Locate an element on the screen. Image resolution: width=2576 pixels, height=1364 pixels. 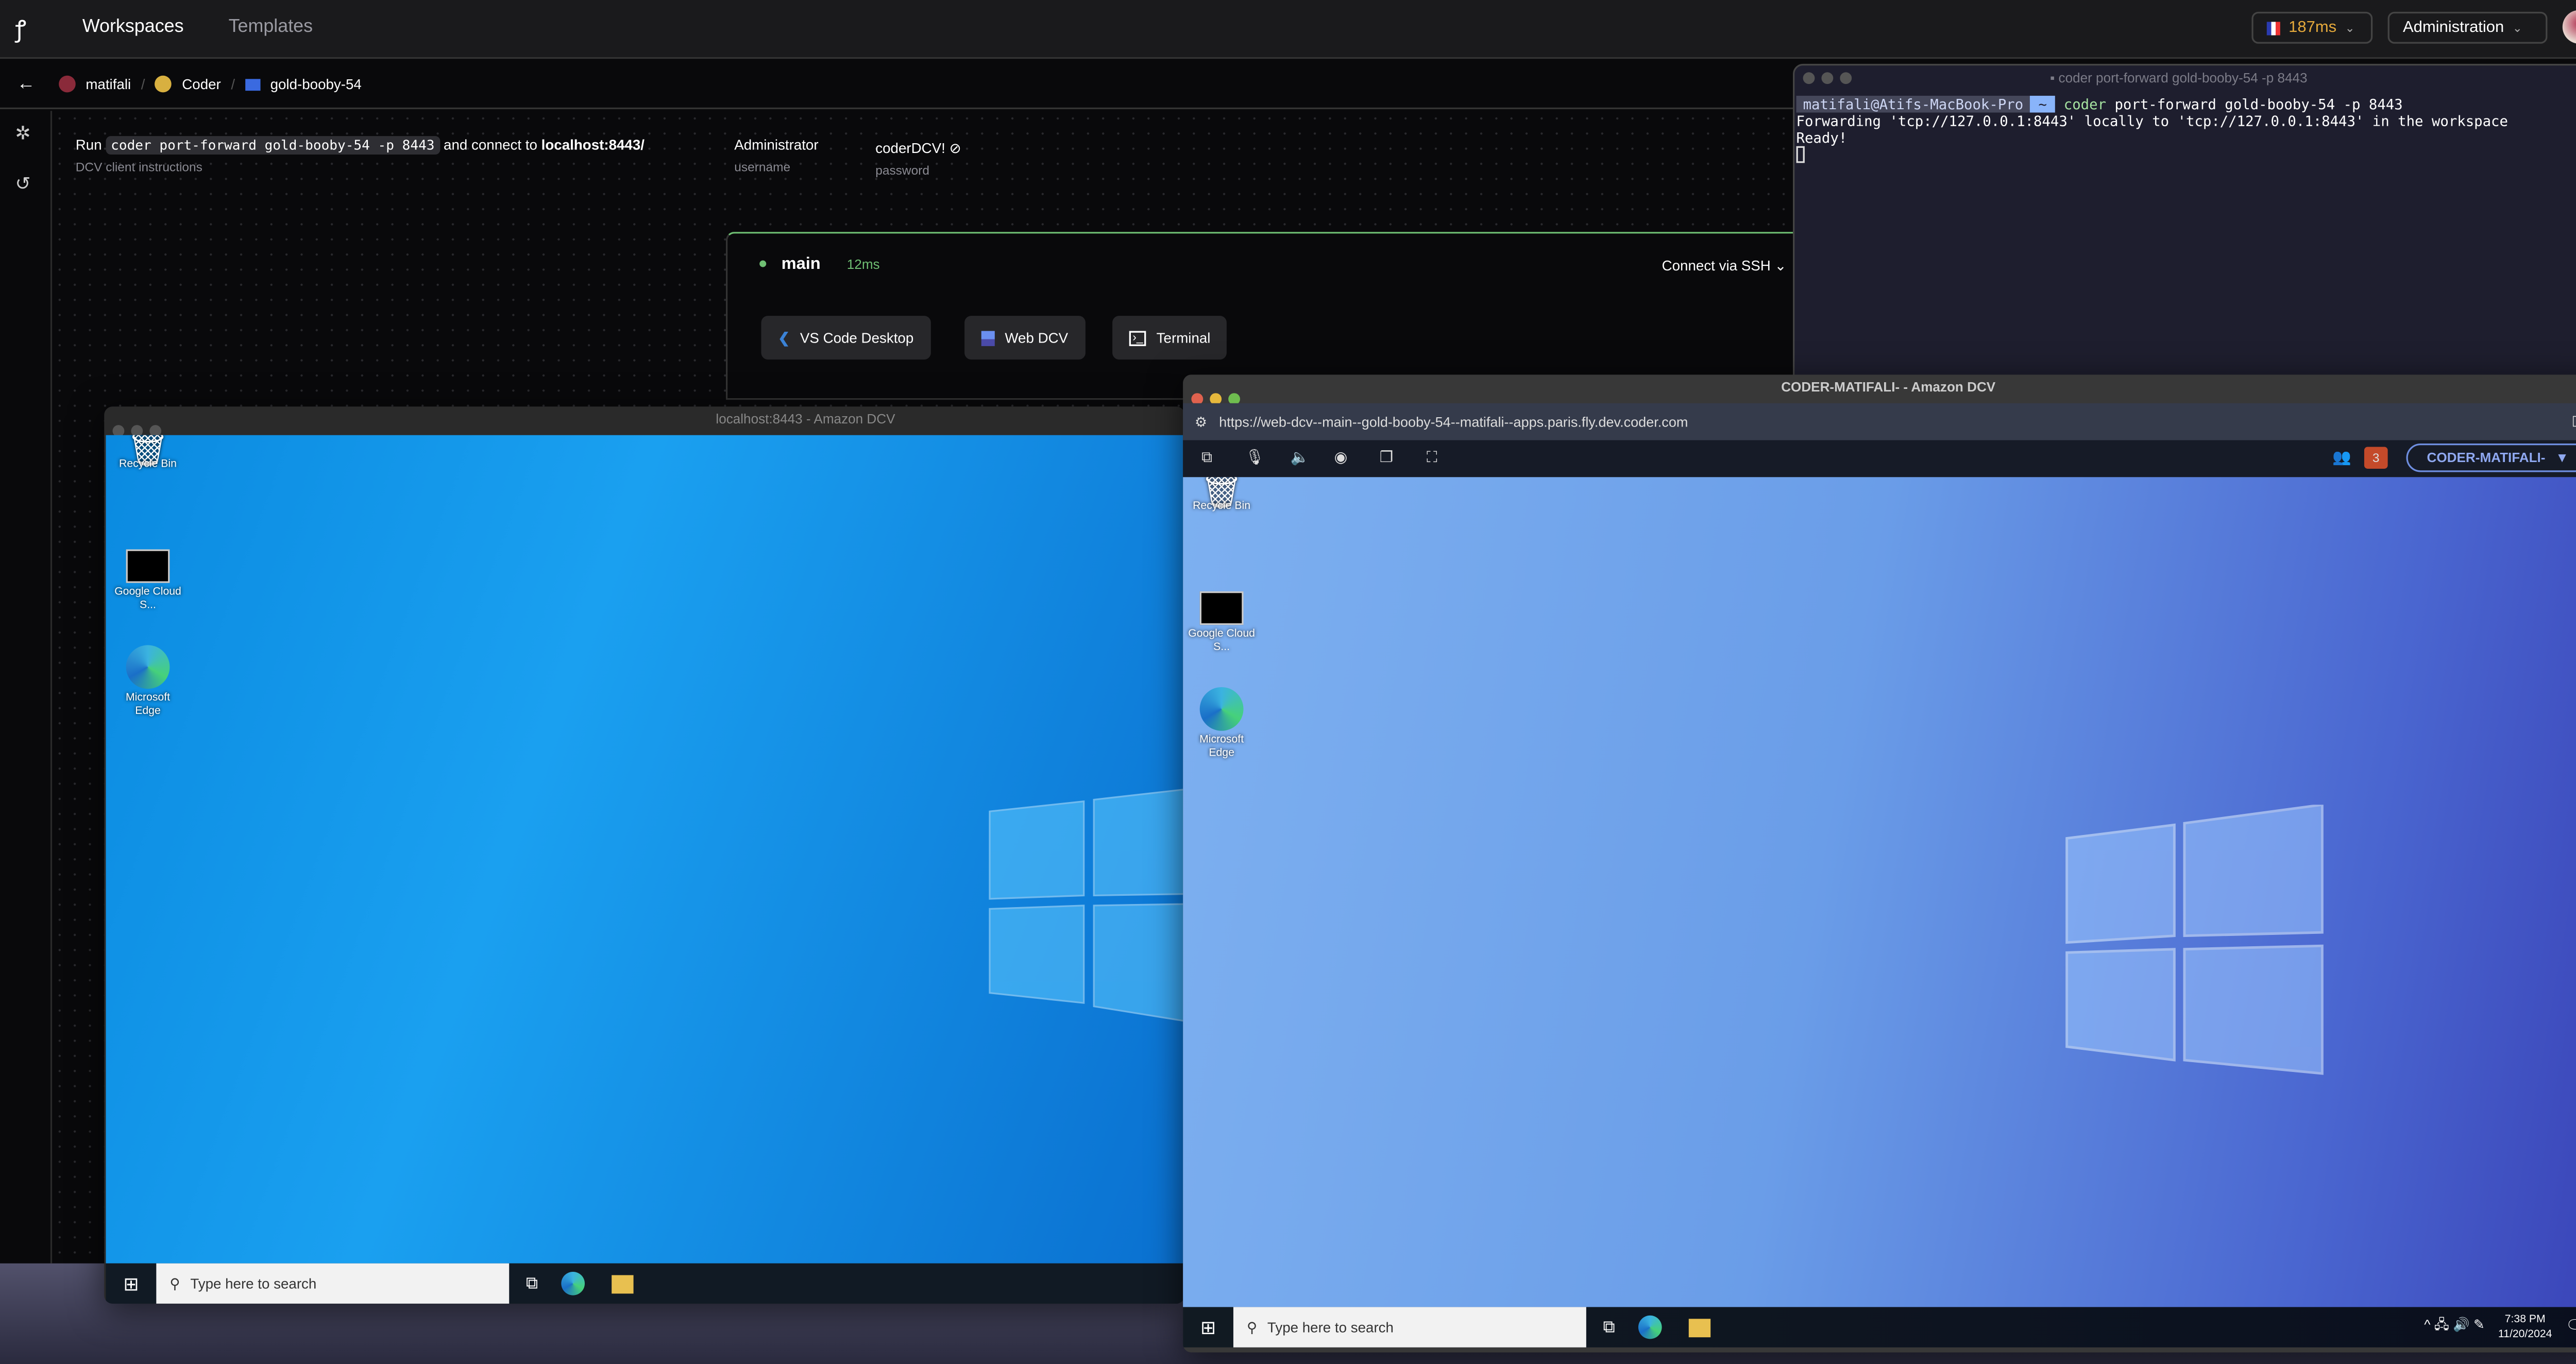
window-titlebar: CODER-MATIFALI- - Amazon DCV is located at coordinates (1879, 389).